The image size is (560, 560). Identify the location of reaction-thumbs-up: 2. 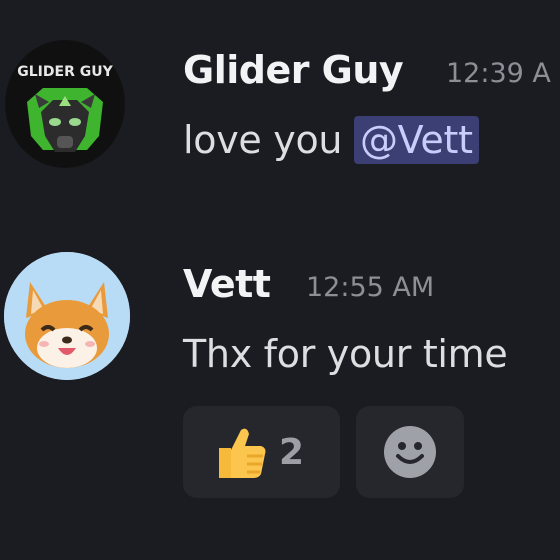
(261, 452).